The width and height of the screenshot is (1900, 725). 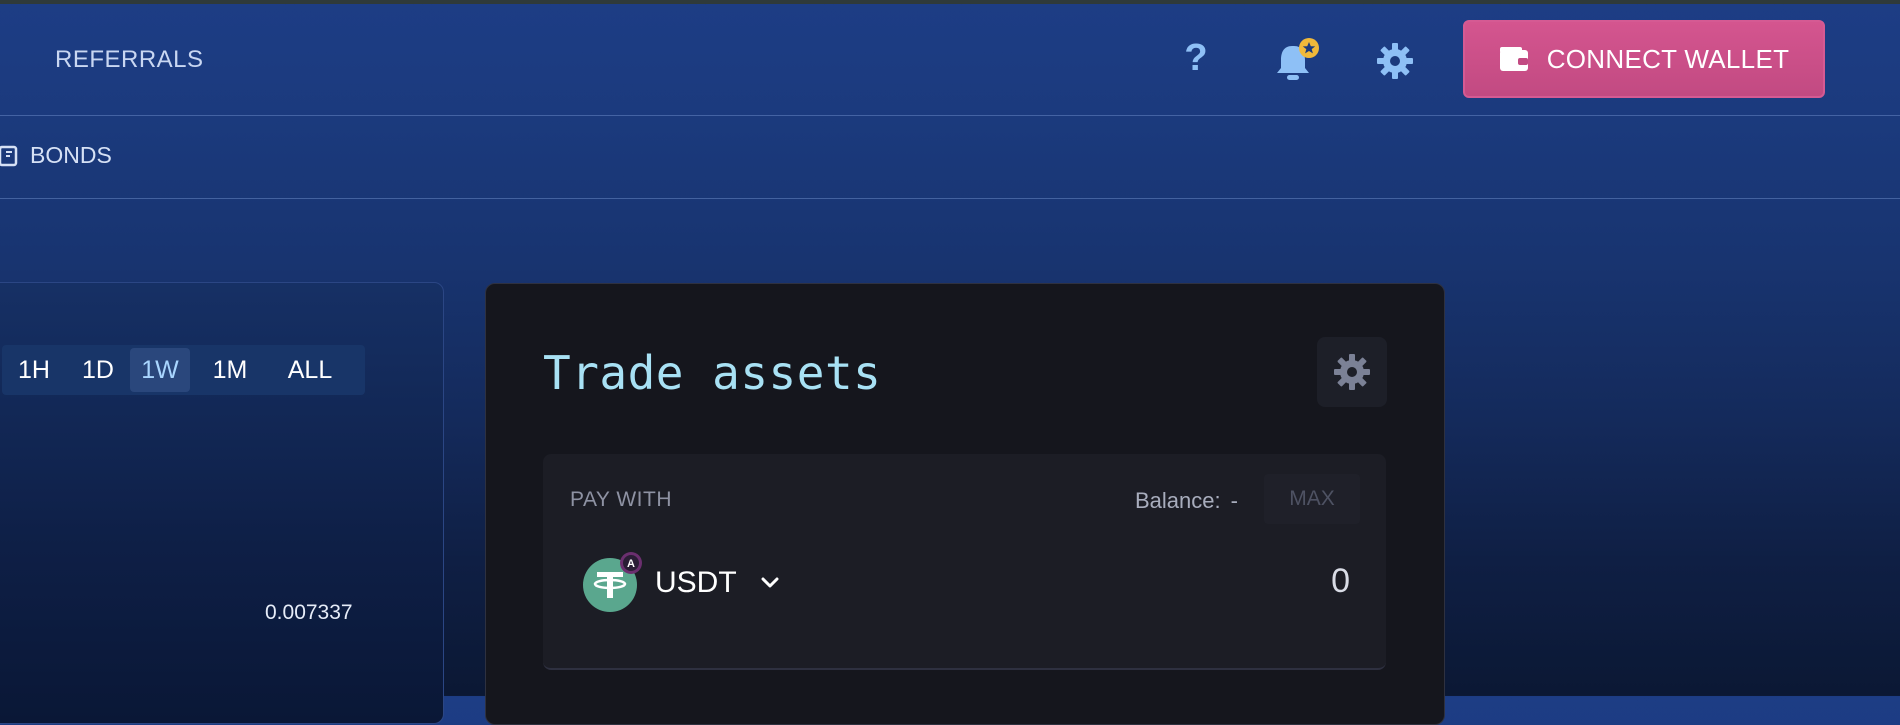 I want to click on token-badge-letter: A, so click(x=631, y=564).